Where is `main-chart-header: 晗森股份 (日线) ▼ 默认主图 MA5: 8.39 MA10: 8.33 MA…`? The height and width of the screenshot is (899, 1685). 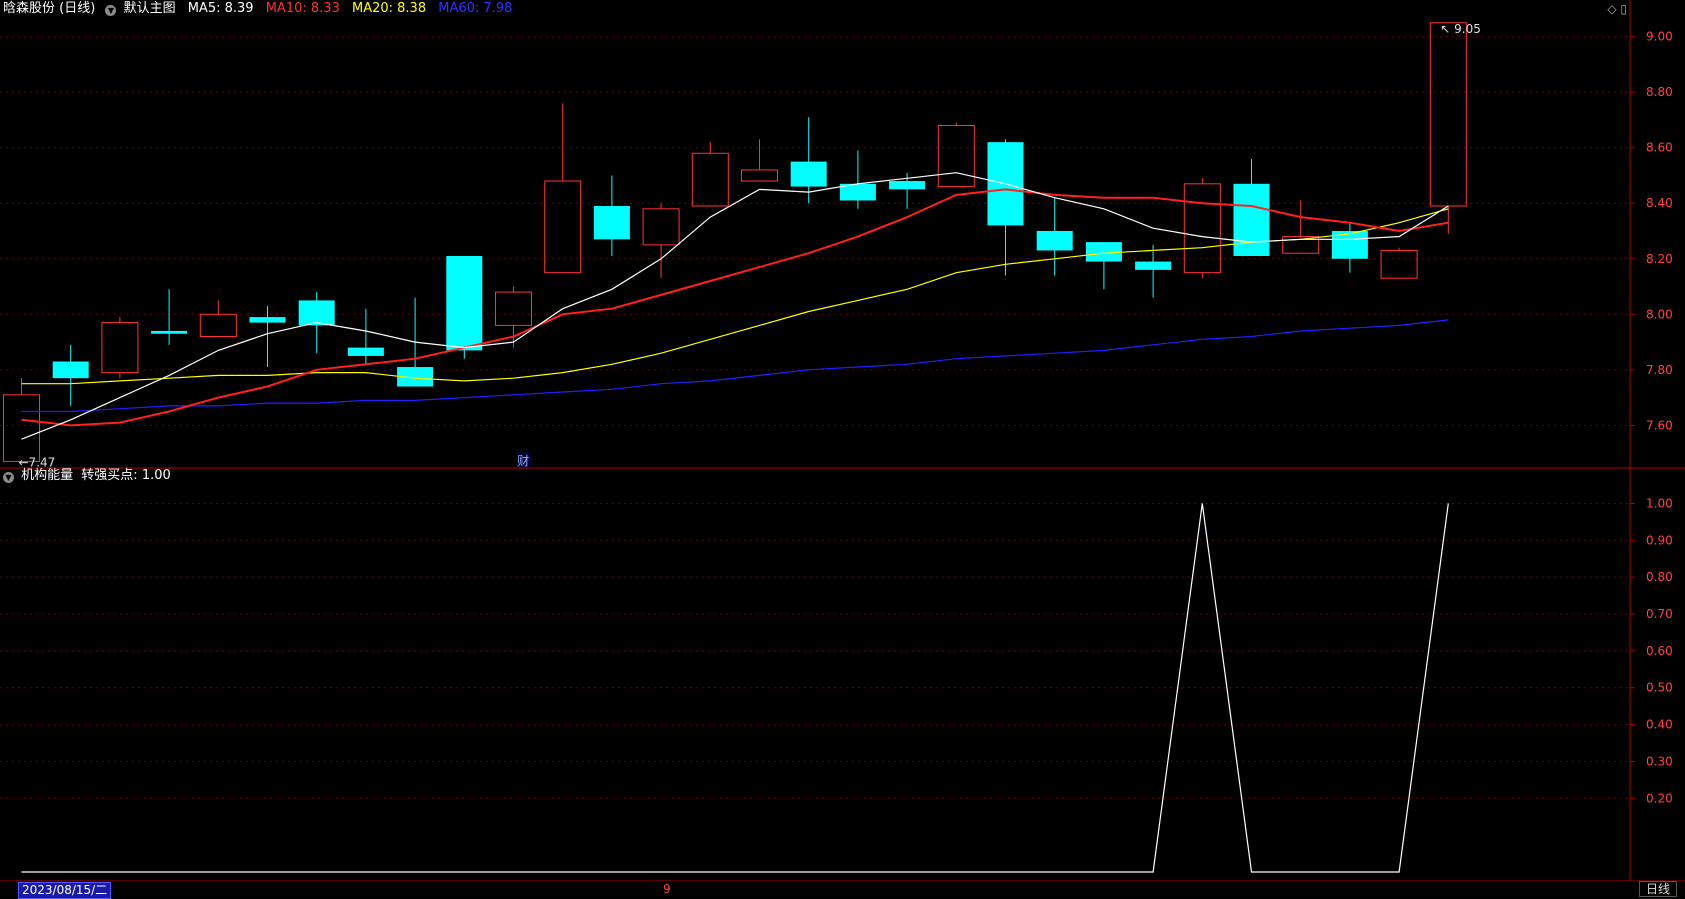
main-chart-header: 晗森股份 (日线) ▼ 默认主图 MA5: 8.39 MA10: 8.33 MA… is located at coordinates (257, 9).